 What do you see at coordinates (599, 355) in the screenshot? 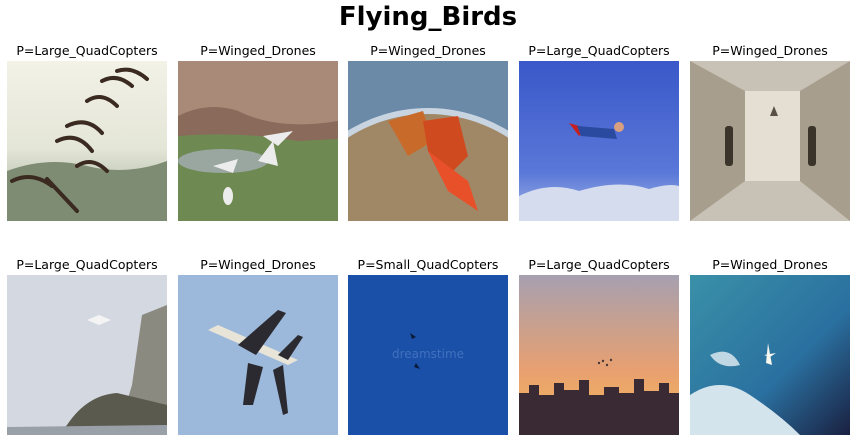
I see `image-sunset-city` at bounding box center [599, 355].